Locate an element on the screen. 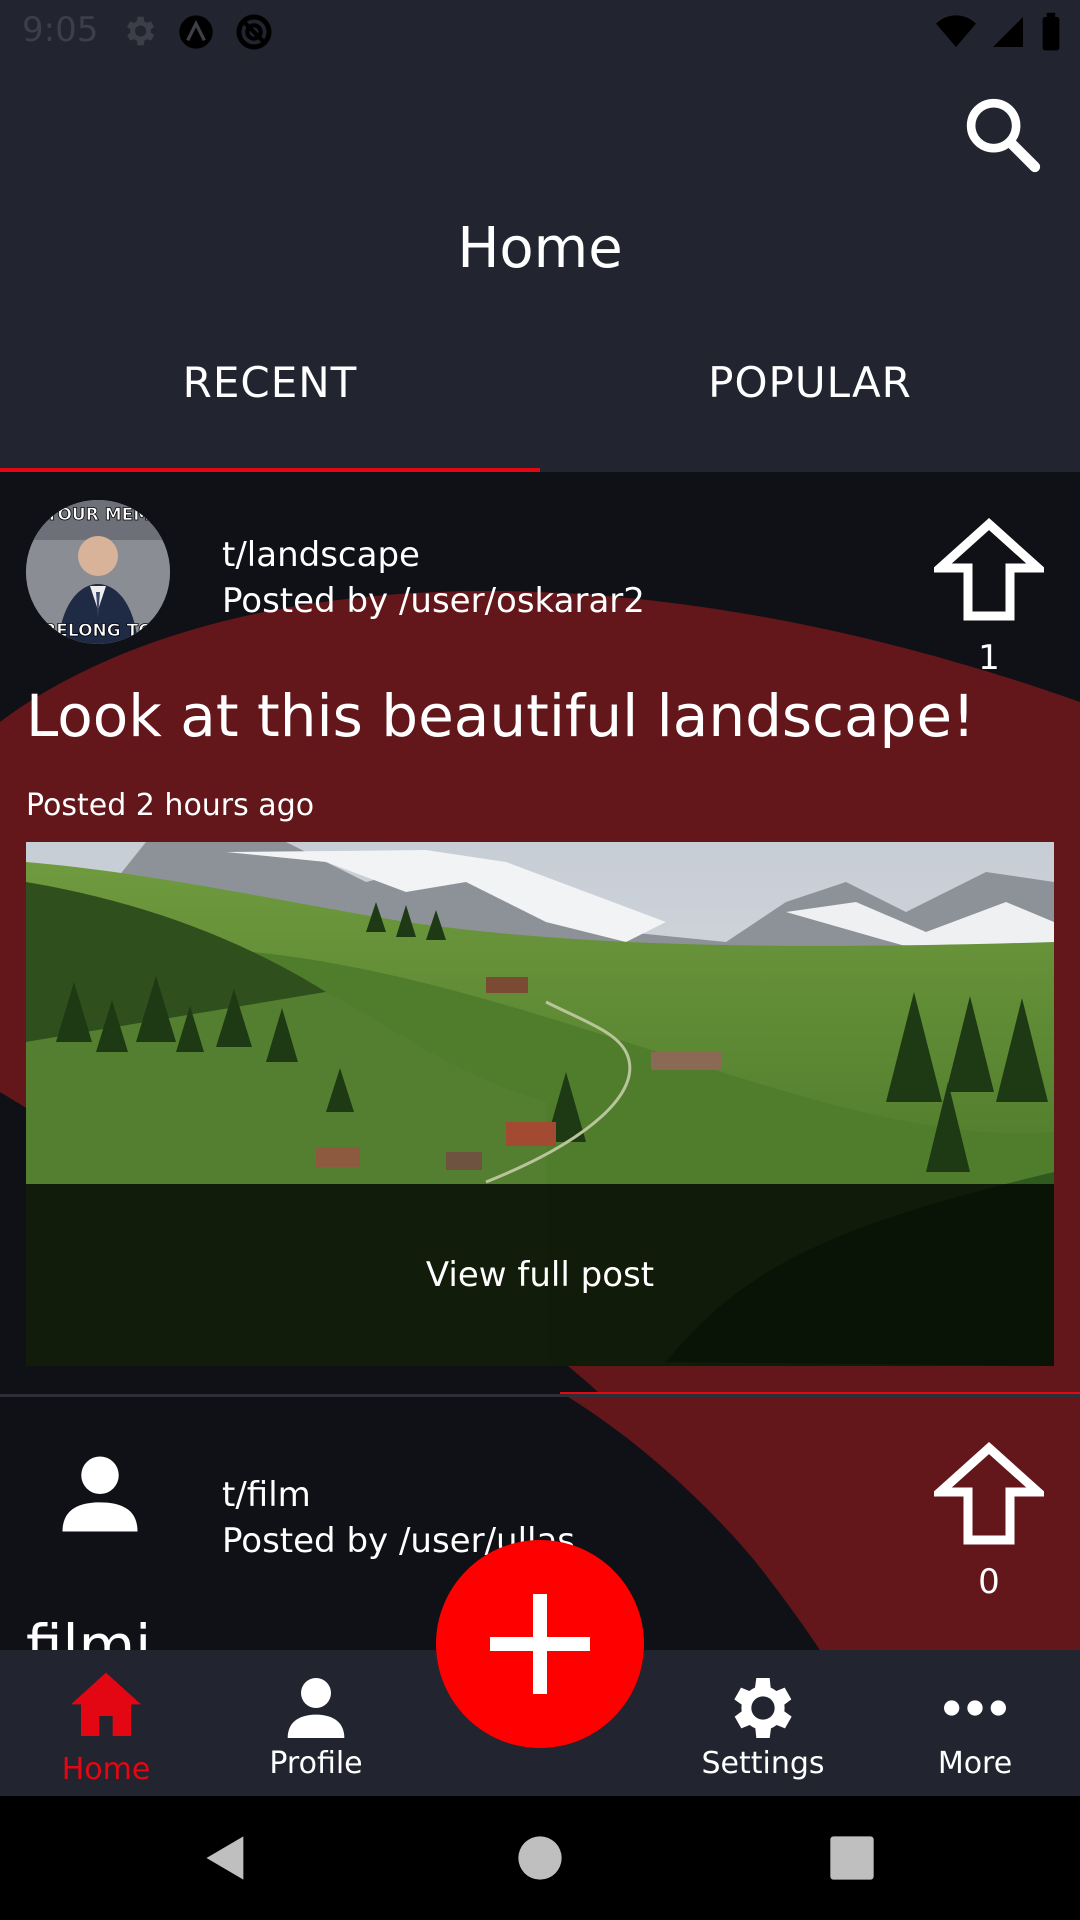  home-button-icon is located at coordinates (540, 1858).